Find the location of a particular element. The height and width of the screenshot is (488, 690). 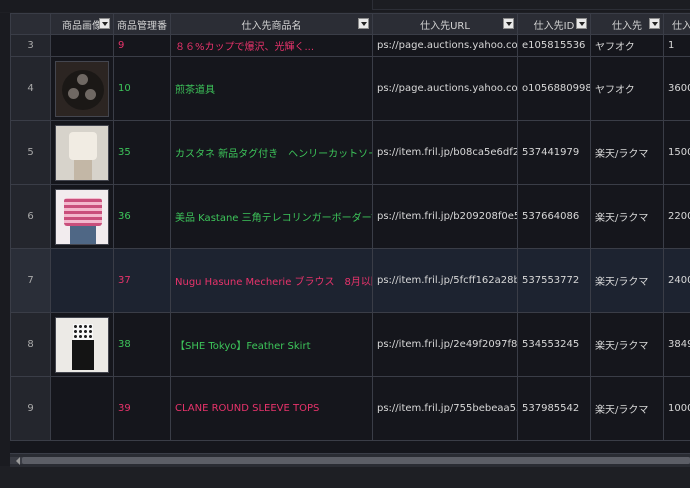

row-number: 5 is located at coordinates (30, 152).